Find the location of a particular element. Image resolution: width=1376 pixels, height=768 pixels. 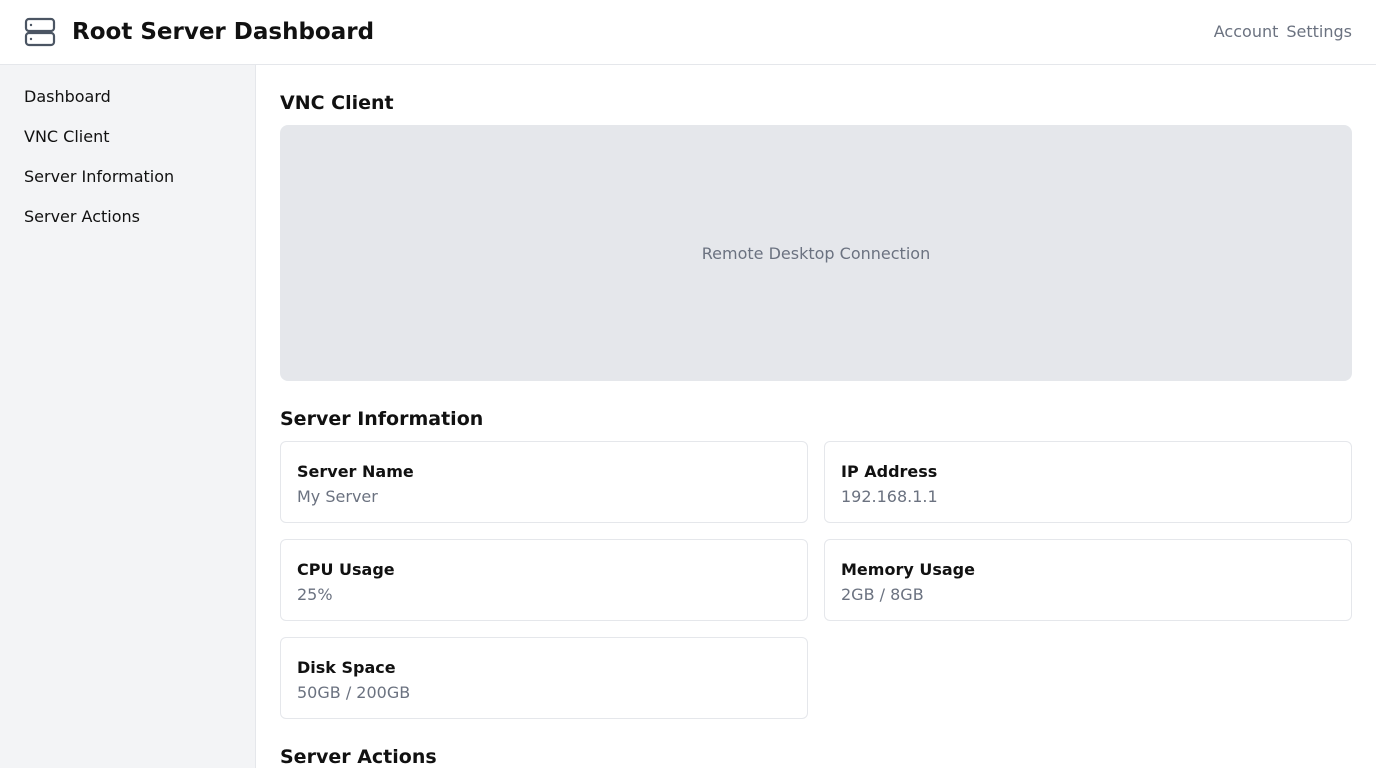

info-card-server-name: Server Name My Server is located at coordinates (544, 482).